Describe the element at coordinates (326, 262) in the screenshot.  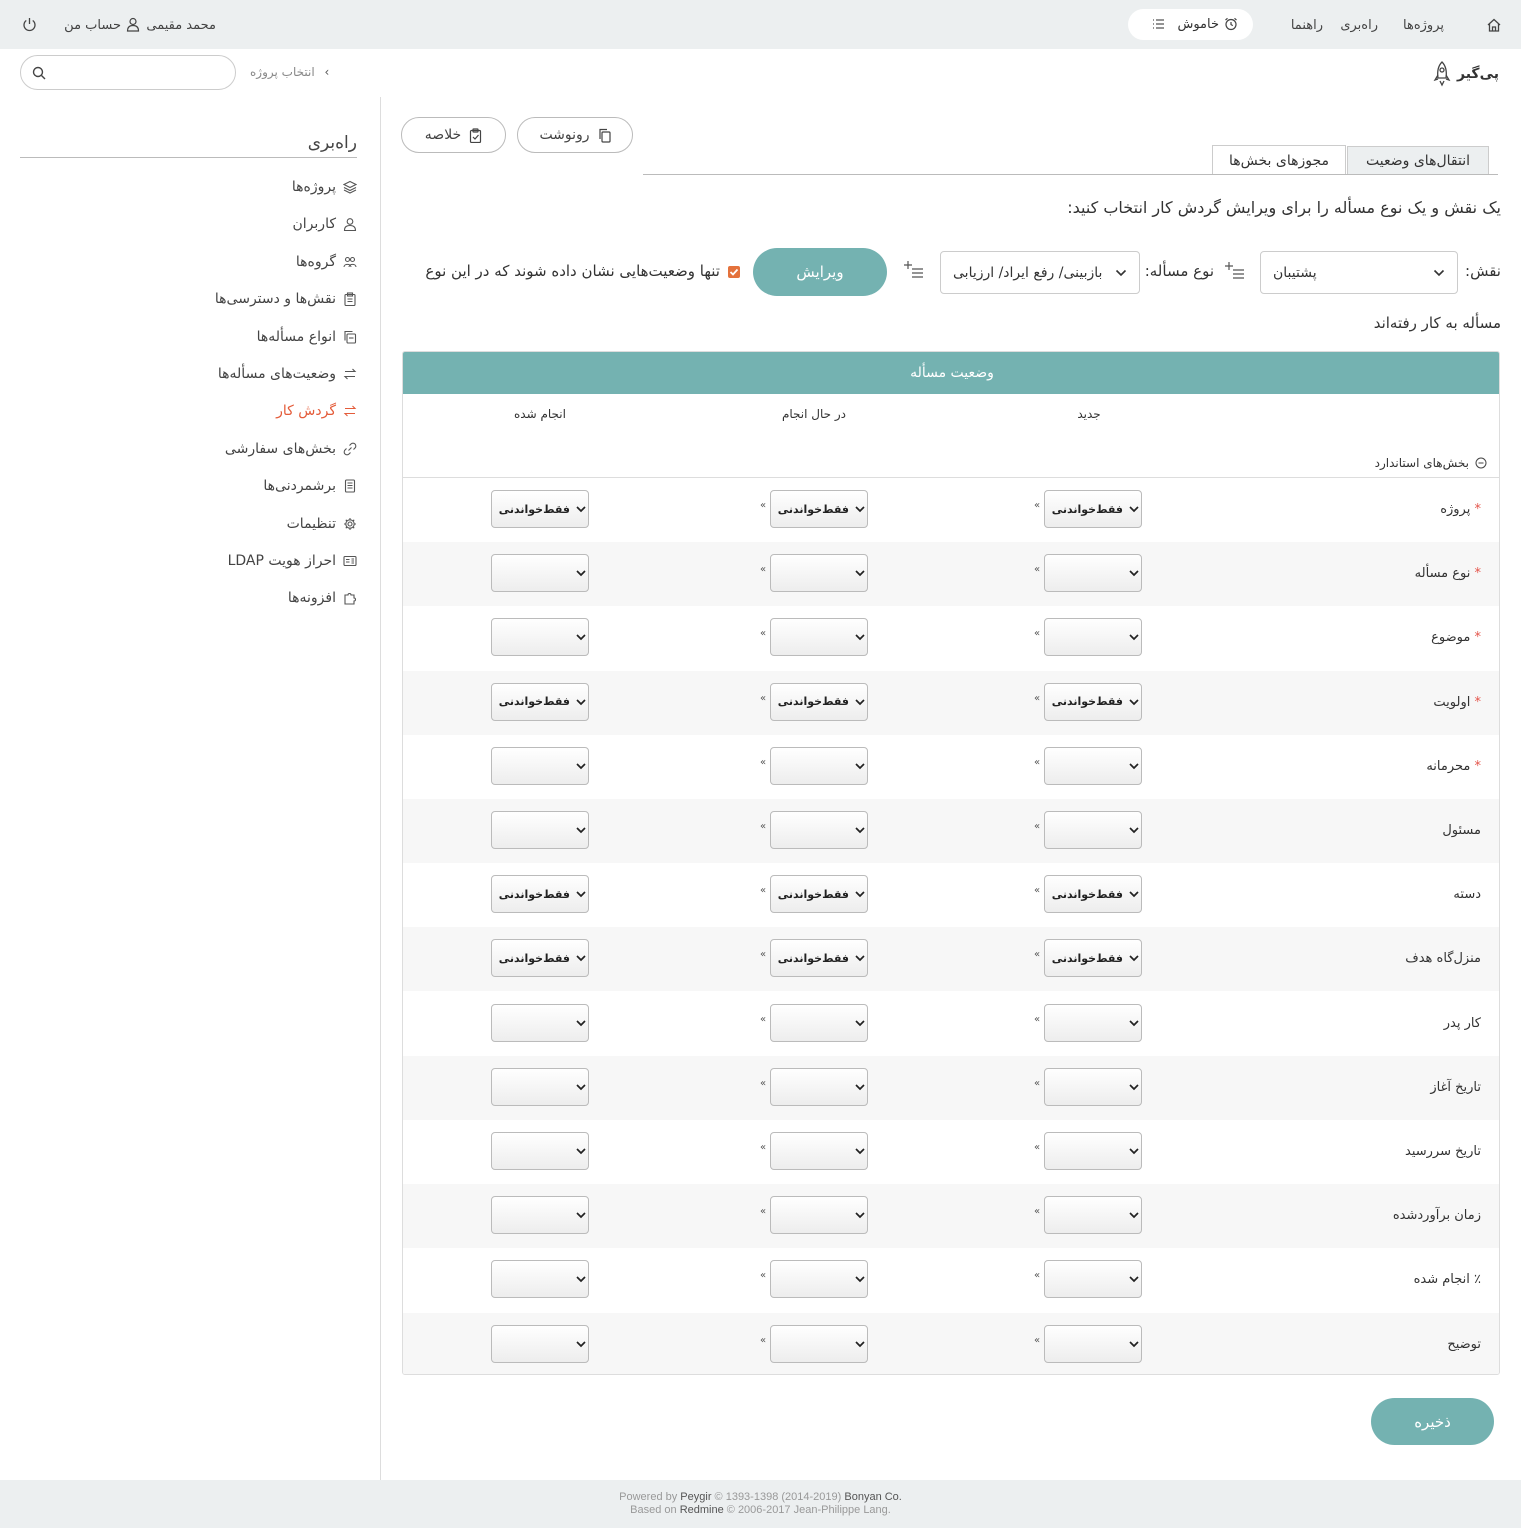
I see `sidebar-item-2: گروه‌ها` at that location.